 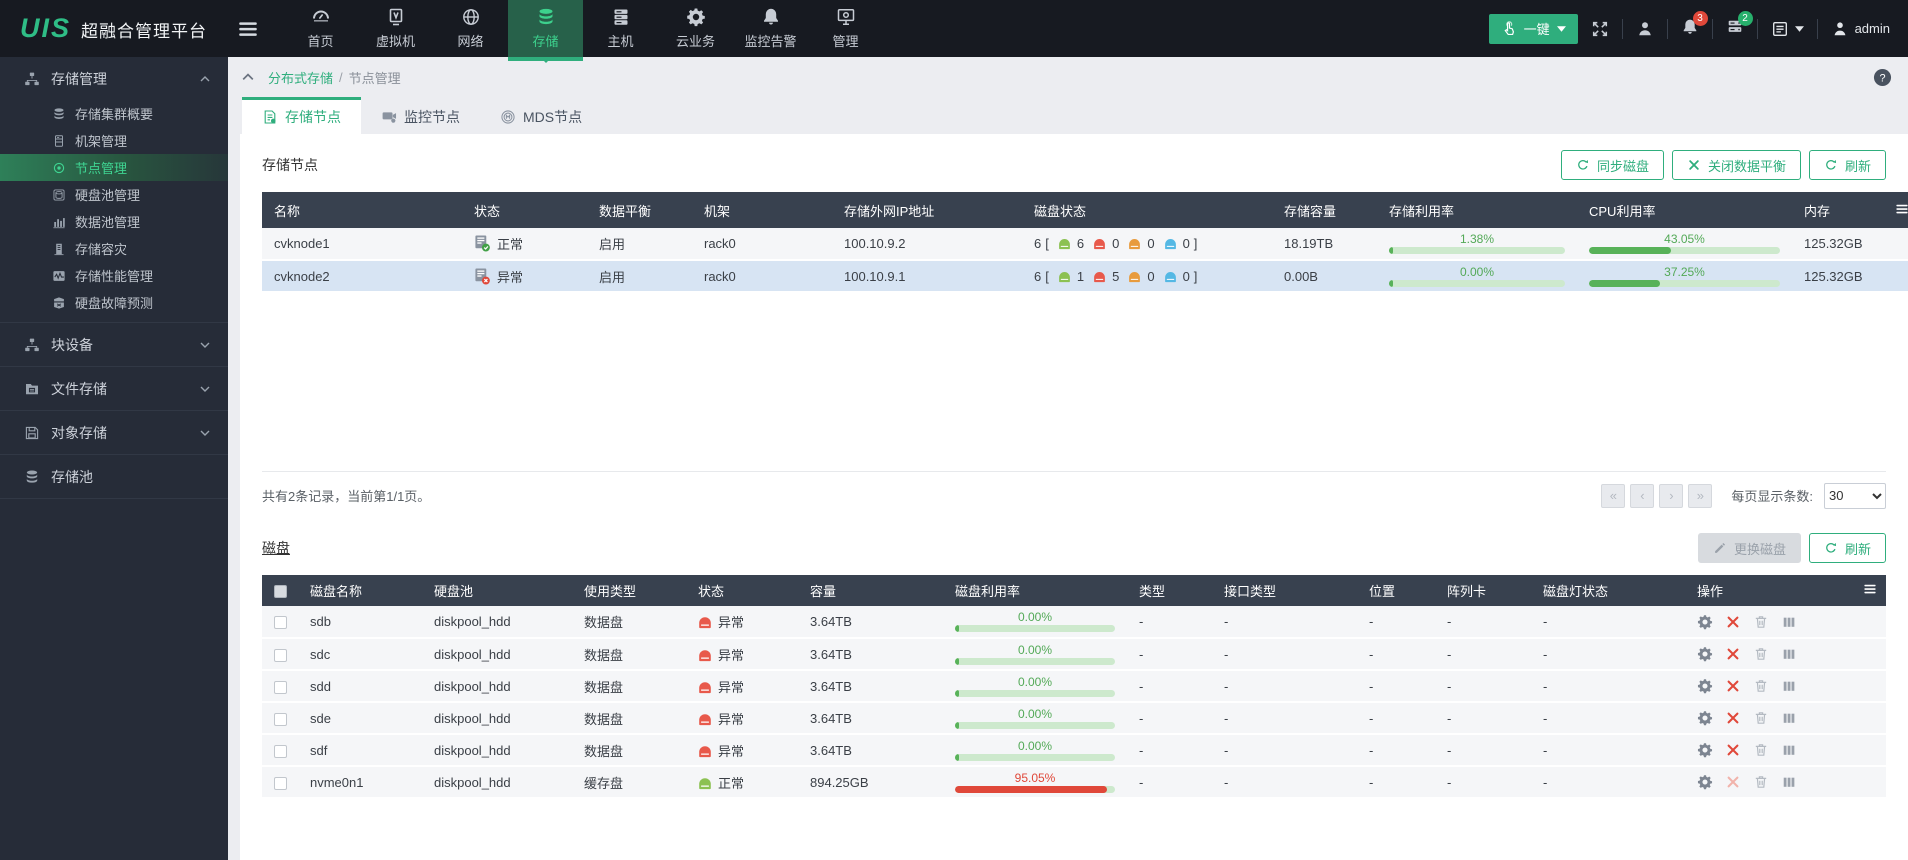 I want to click on refresh-icon, so click(x=1831, y=165).